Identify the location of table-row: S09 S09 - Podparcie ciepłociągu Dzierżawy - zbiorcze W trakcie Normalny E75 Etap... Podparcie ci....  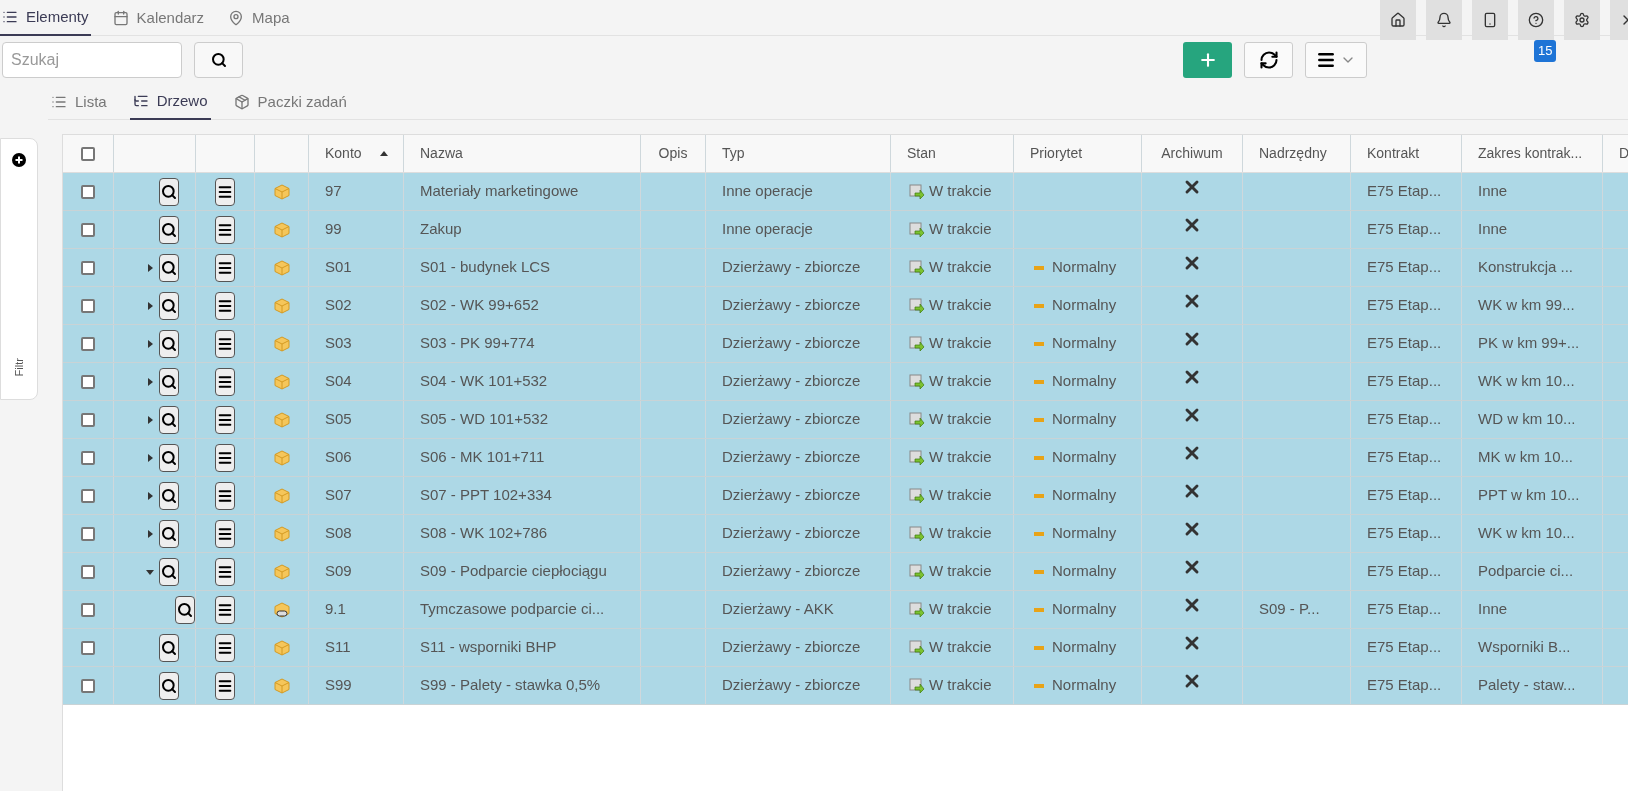
(845, 572).